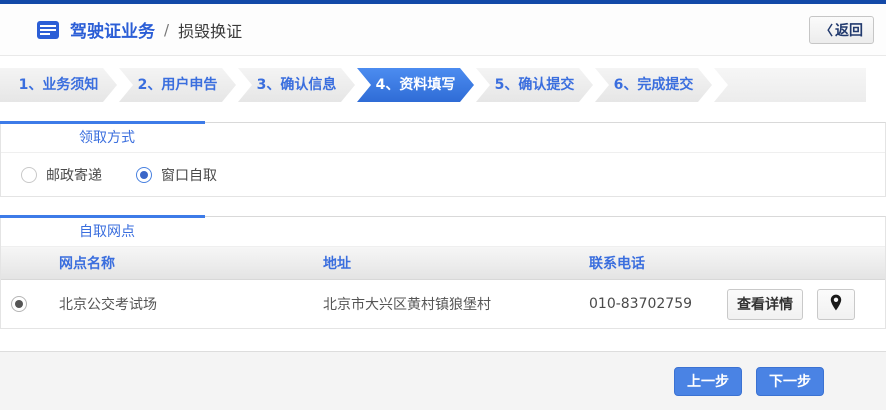 Image resolution: width=886 pixels, height=410 pixels. Describe the element at coordinates (826, 31) in the screenshot. I see `back-chevron-icon: 〈` at that location.